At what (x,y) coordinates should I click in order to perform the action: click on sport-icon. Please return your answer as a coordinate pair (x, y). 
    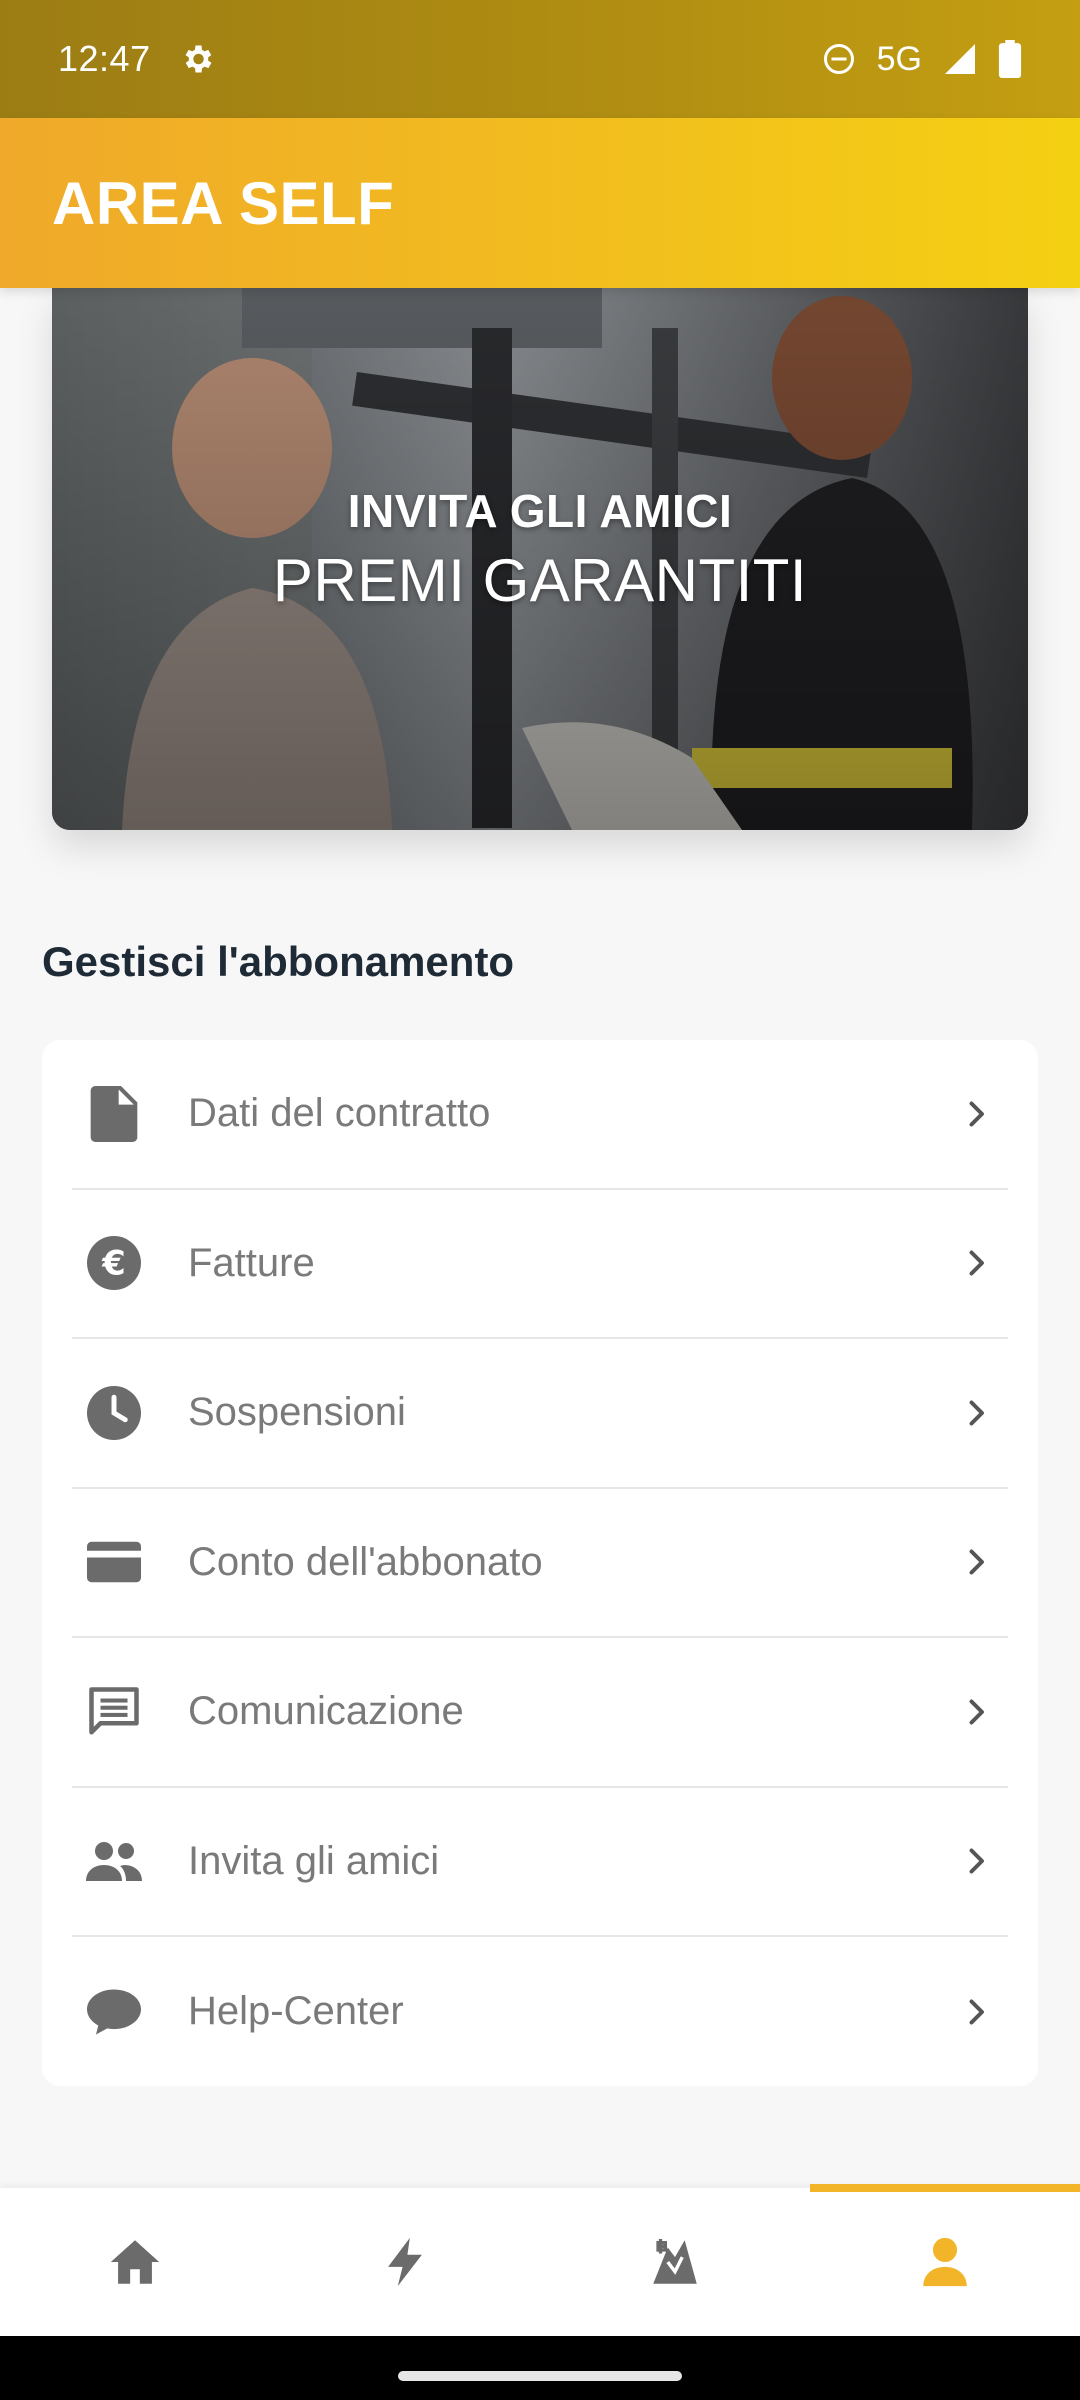
    Looking at the image, I should click on (675, 2261).